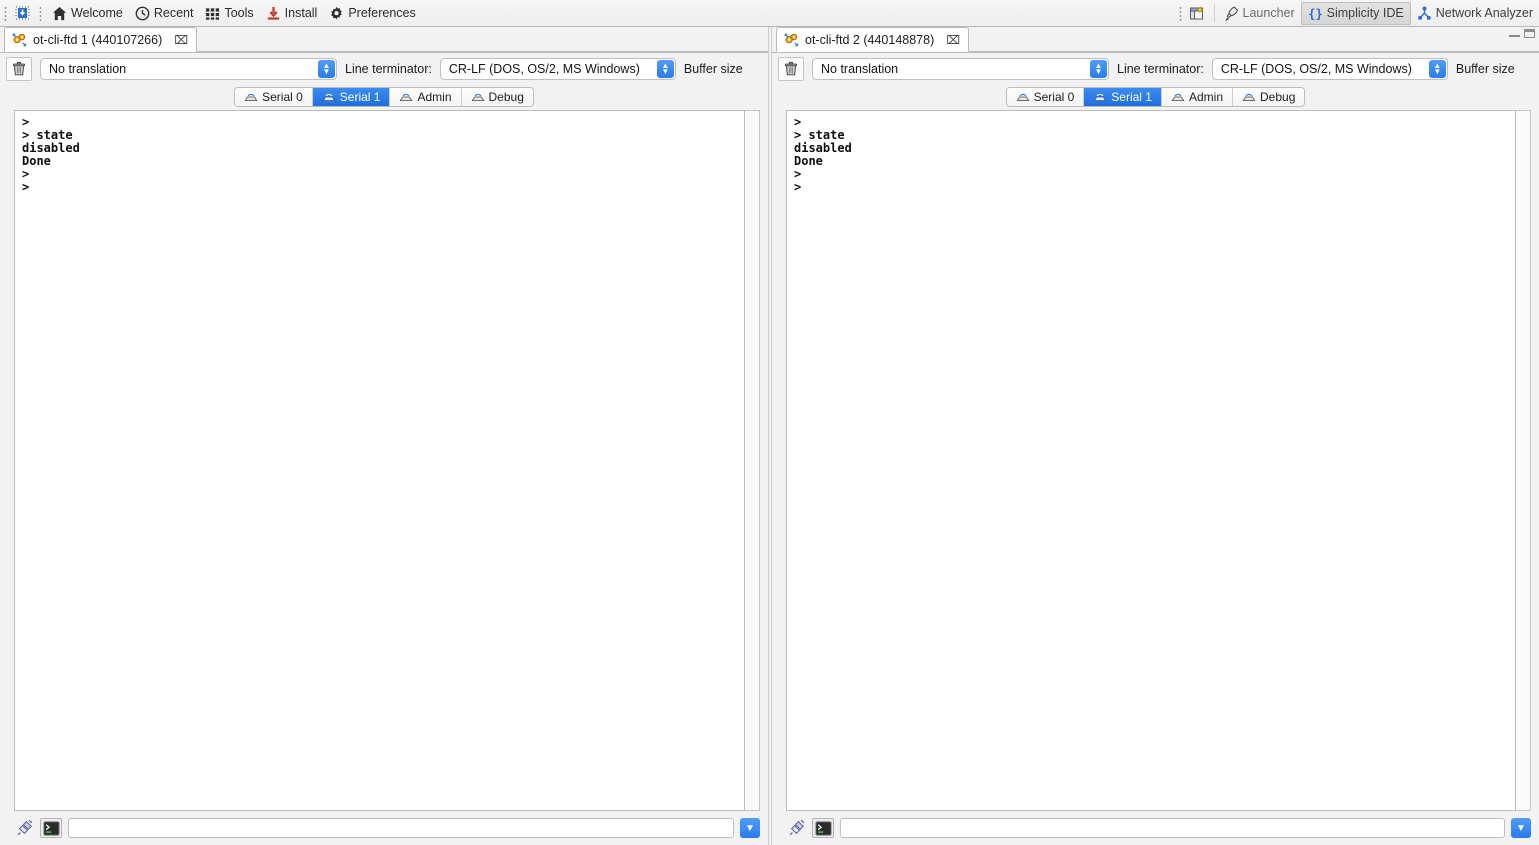 The image size is (1539, 845). I want to click on line-terminator-combo-value-1: CR-LF (DOS, OS/2, MS Windows), so click(544, 68).